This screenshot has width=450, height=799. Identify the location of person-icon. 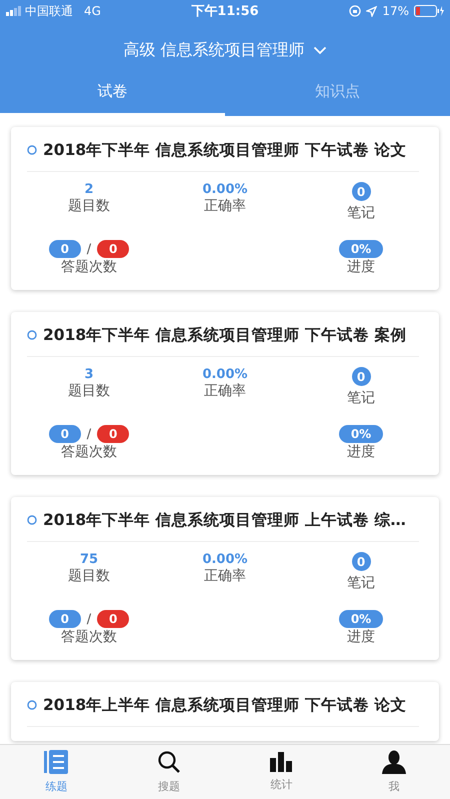
(394, 762).